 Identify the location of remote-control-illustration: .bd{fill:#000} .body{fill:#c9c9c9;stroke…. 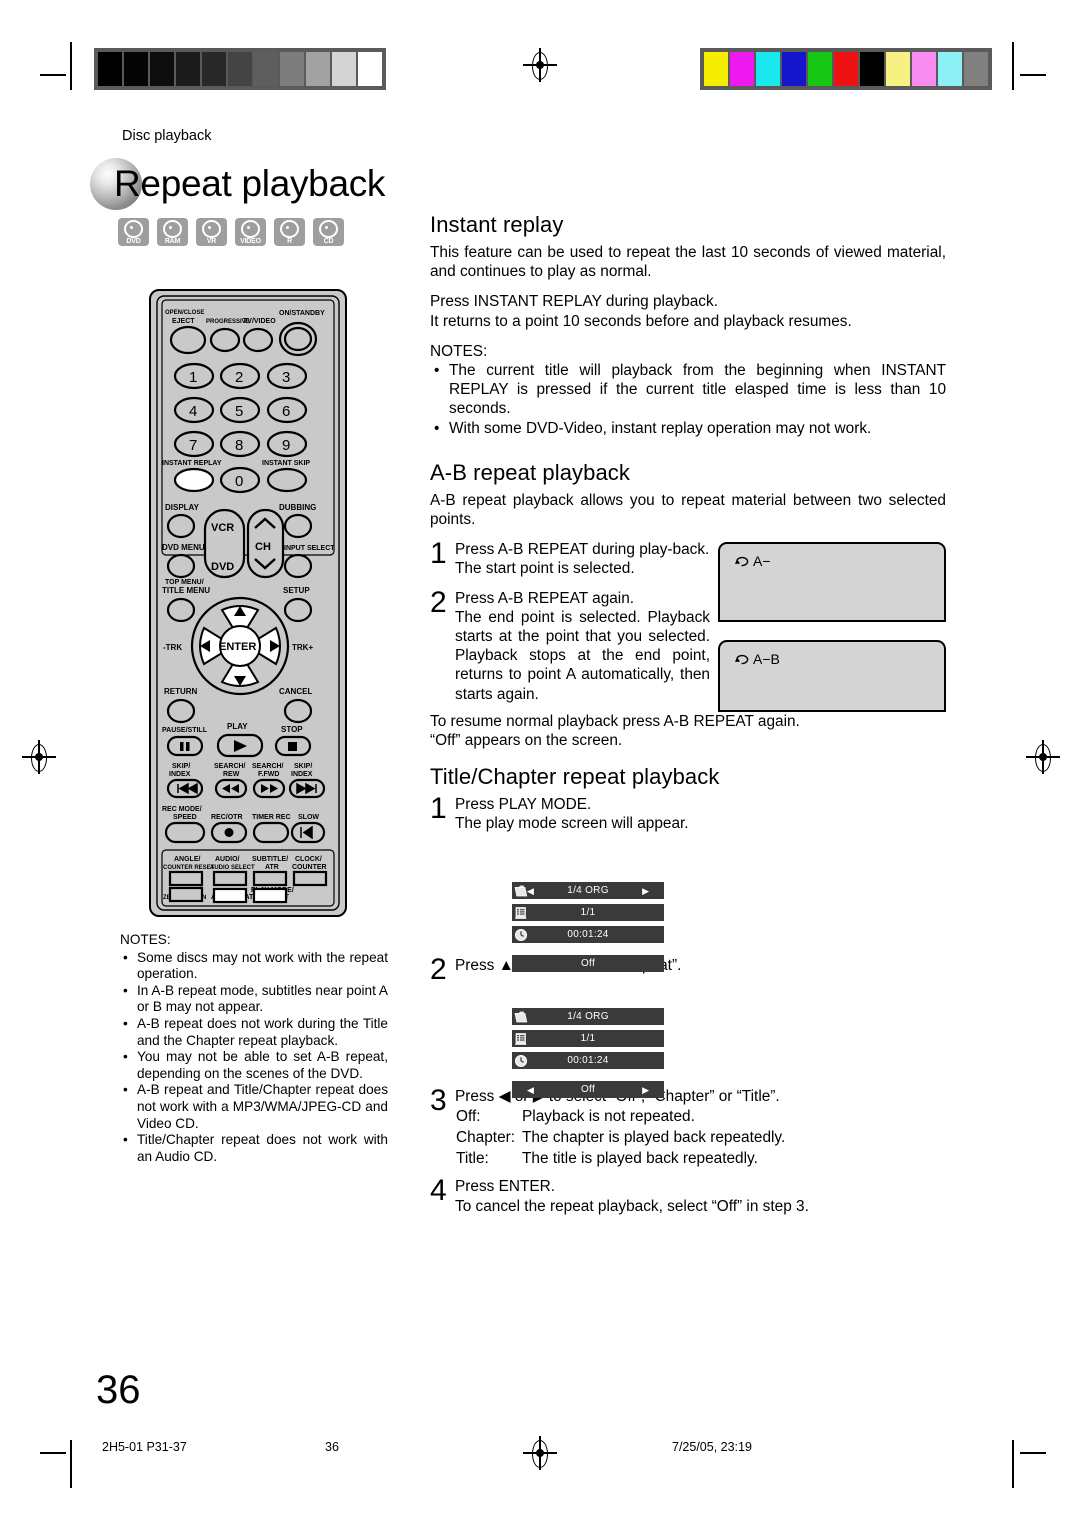
(248, 603).